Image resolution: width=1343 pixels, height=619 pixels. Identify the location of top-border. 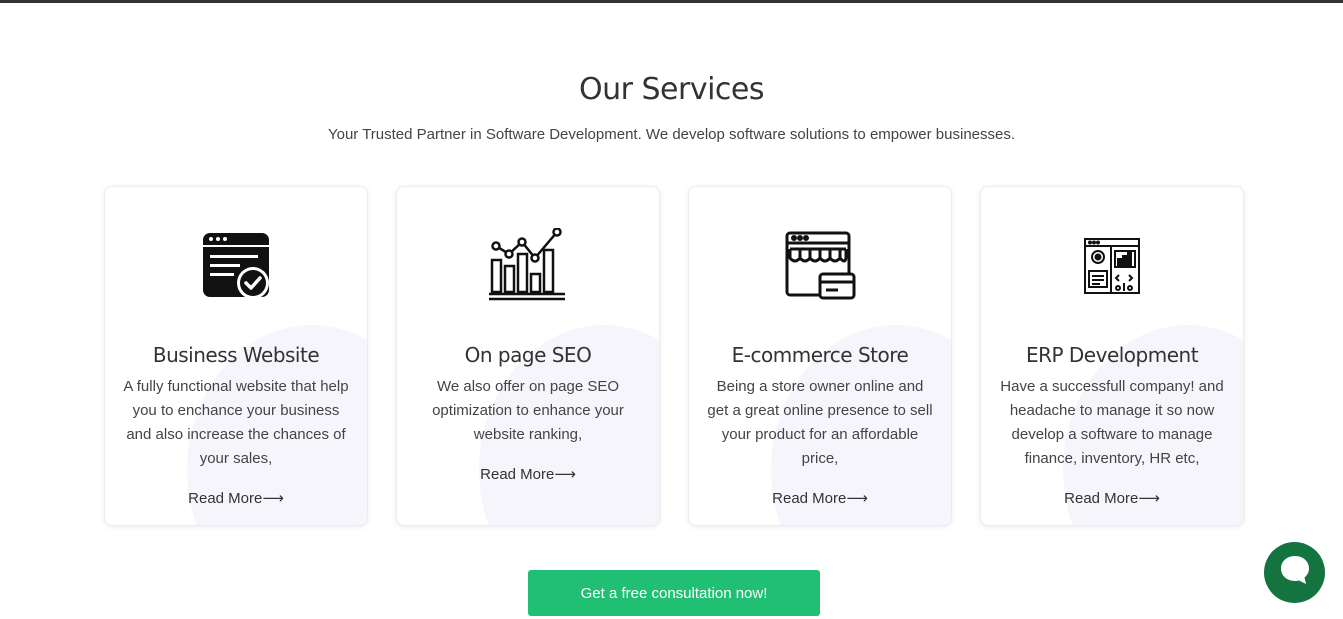
(671, 1).